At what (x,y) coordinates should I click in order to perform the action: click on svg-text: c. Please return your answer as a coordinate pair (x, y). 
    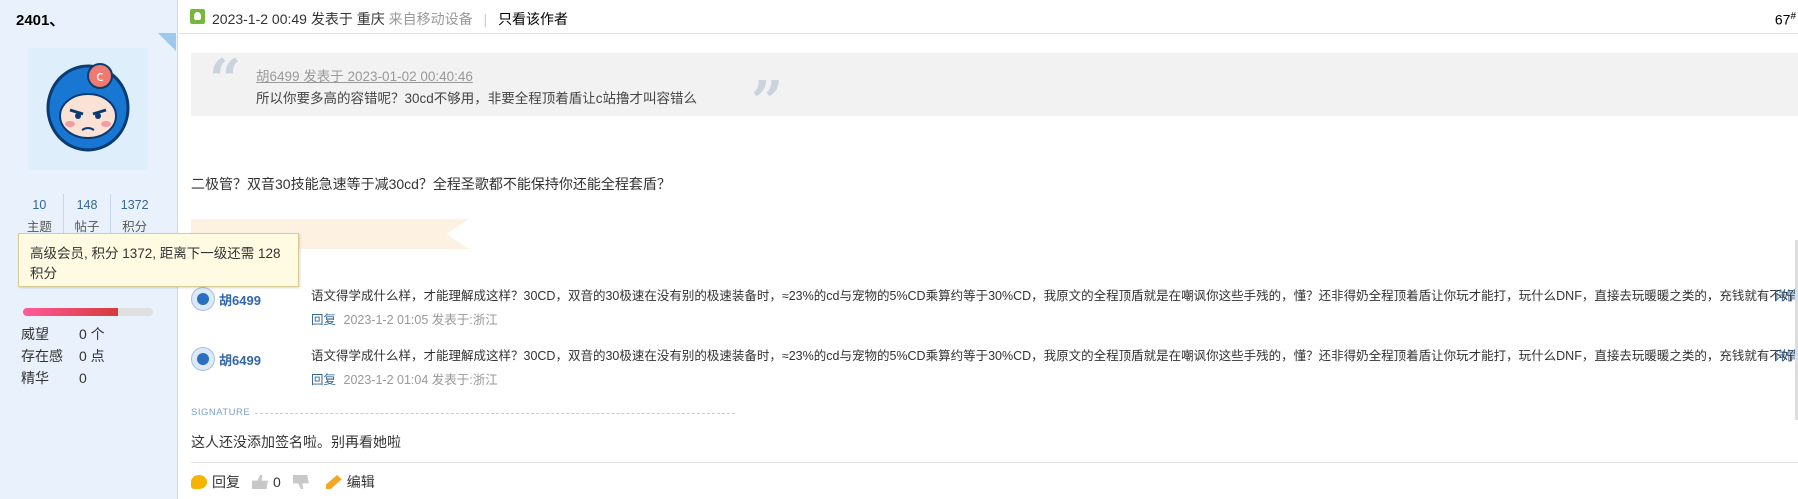
    Looking at the image, I should click on (100, 77).